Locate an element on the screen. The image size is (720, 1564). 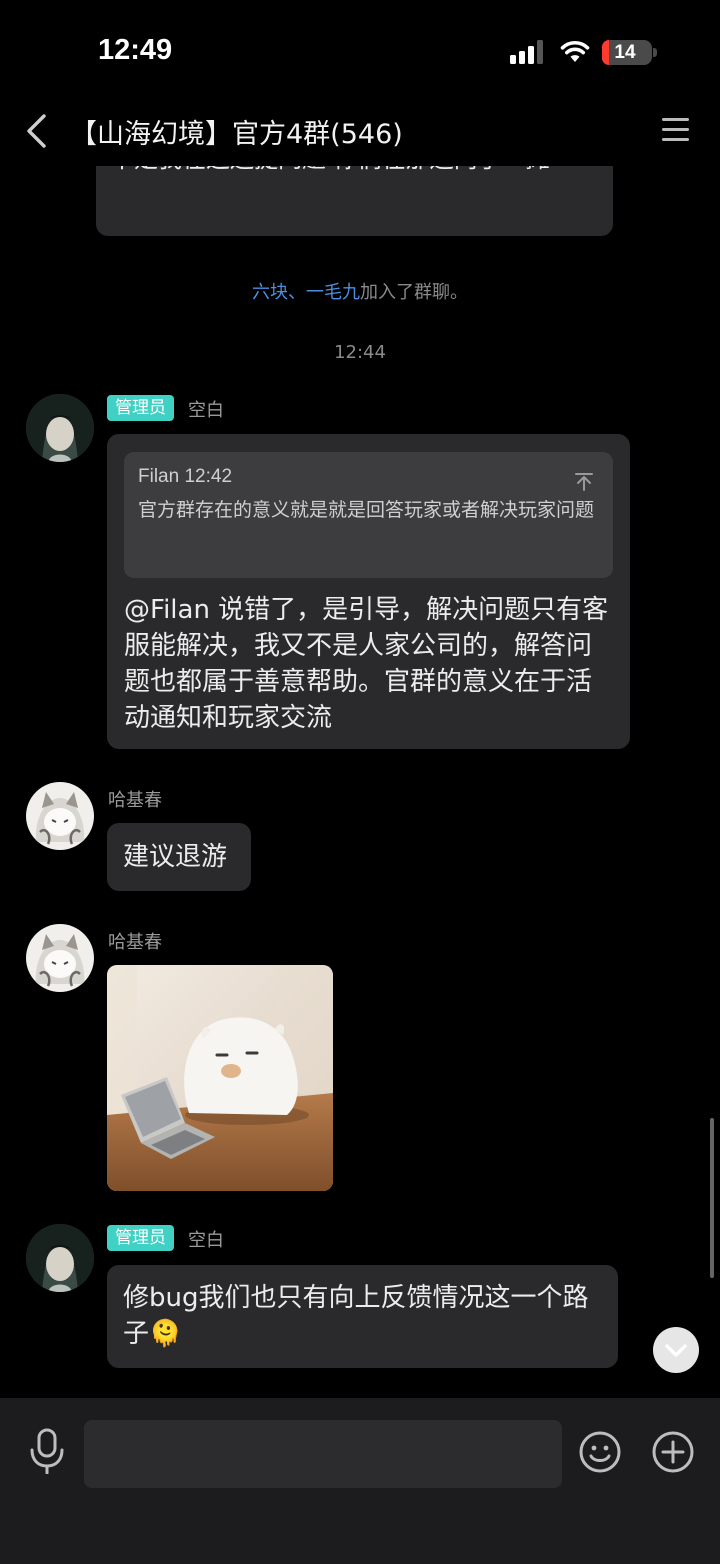
message-text-body: 修bug我们也只有向上反馈情况这一个路子 is located at coordinates (356, 1316).